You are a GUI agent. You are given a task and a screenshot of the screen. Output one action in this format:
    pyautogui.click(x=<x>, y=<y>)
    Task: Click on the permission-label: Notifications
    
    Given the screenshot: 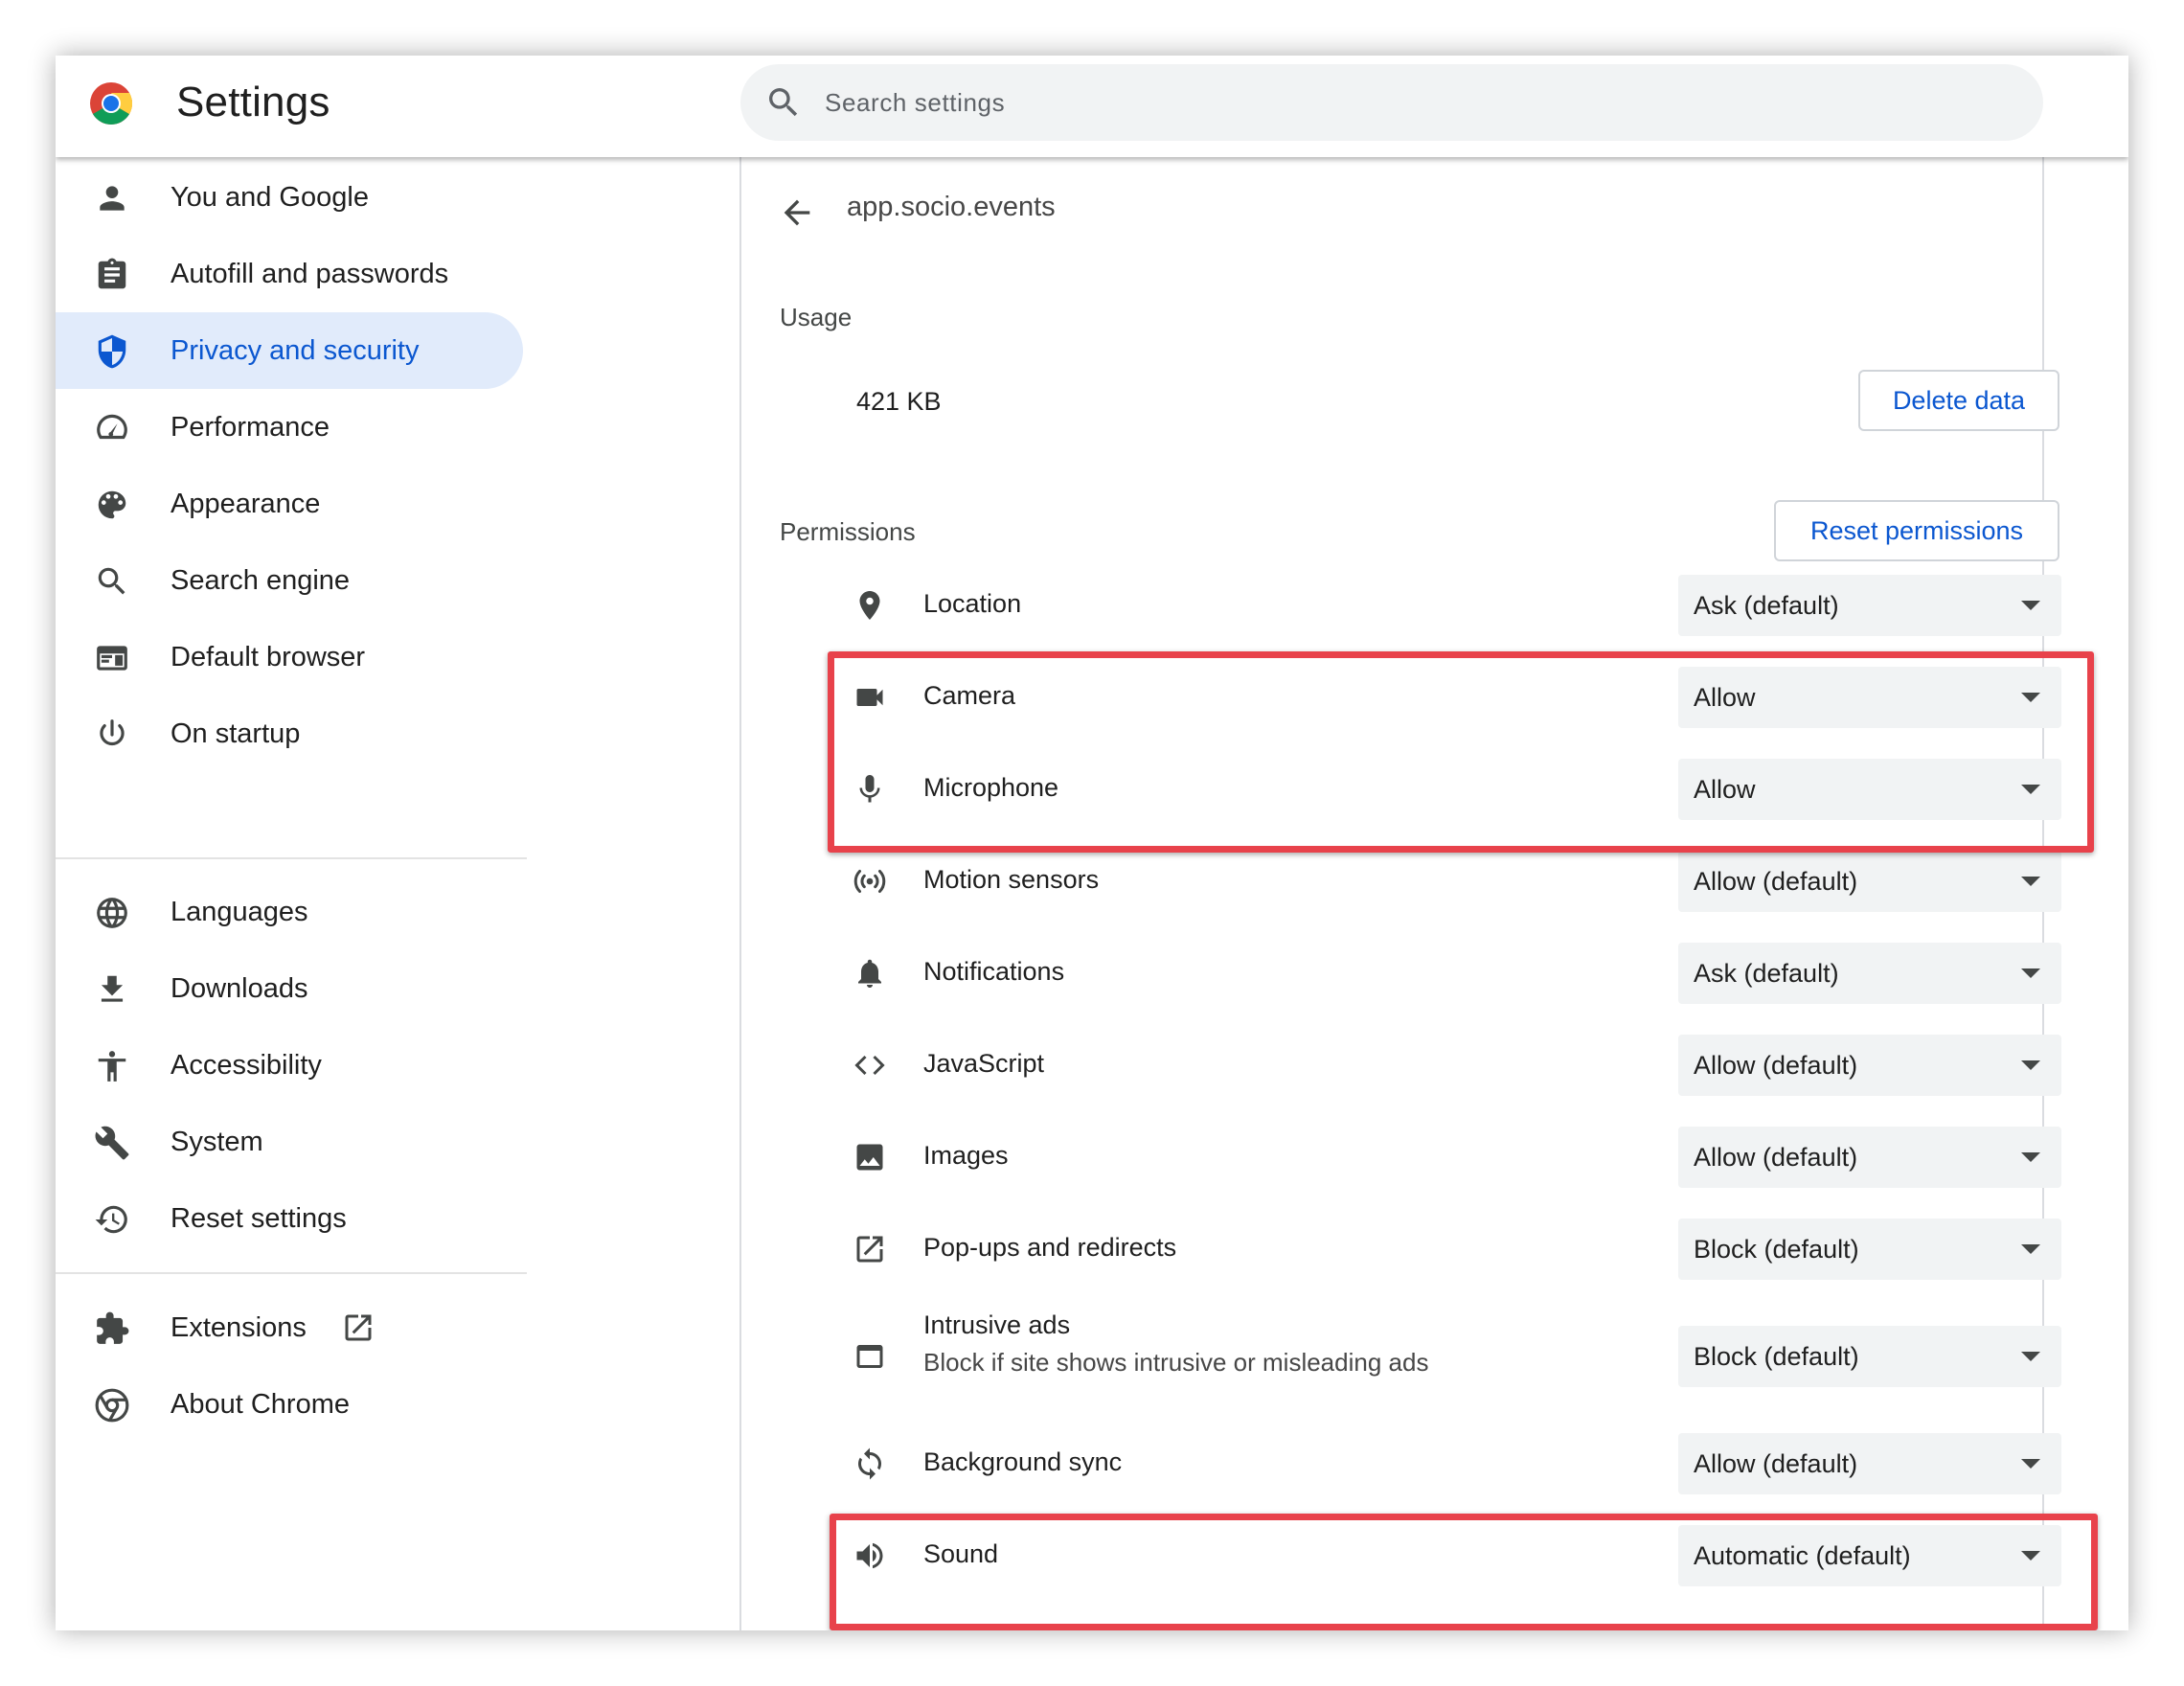 What is the action you would take?
    pyautogui.click(x=994, y=971)
    